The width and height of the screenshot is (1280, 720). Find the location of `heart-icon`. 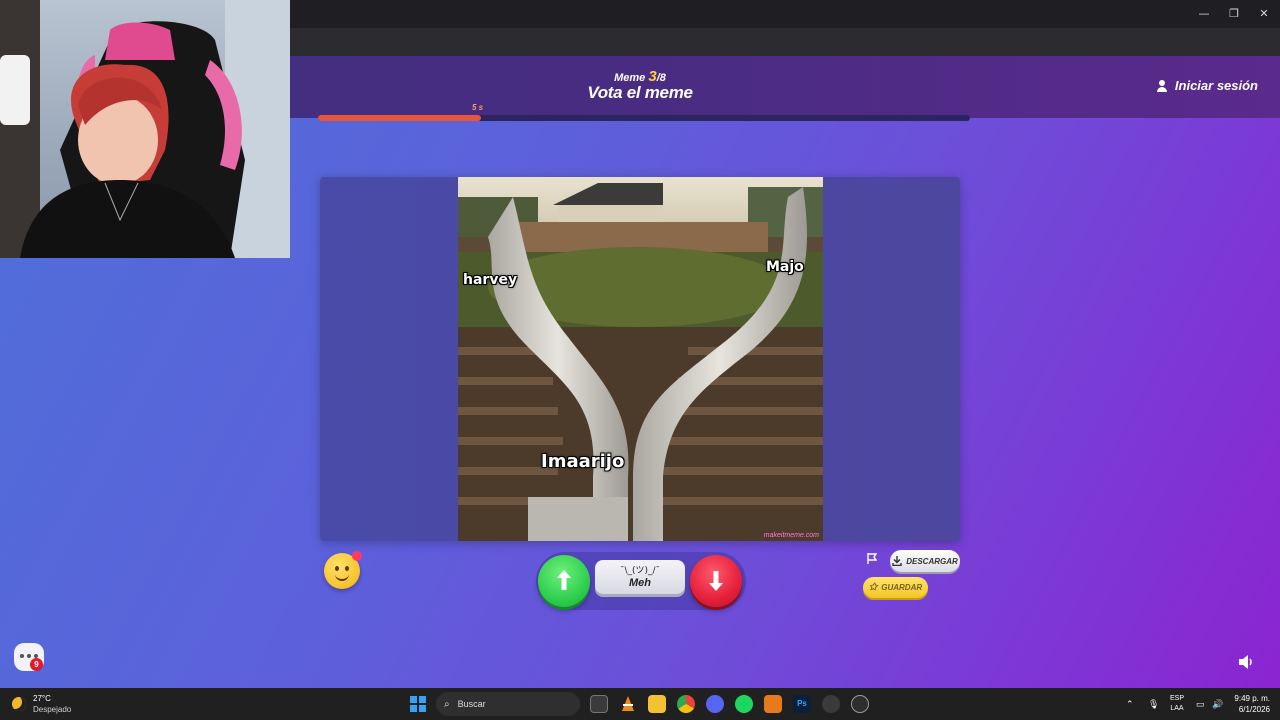

heart-icon is located at coordinates (357, 556).